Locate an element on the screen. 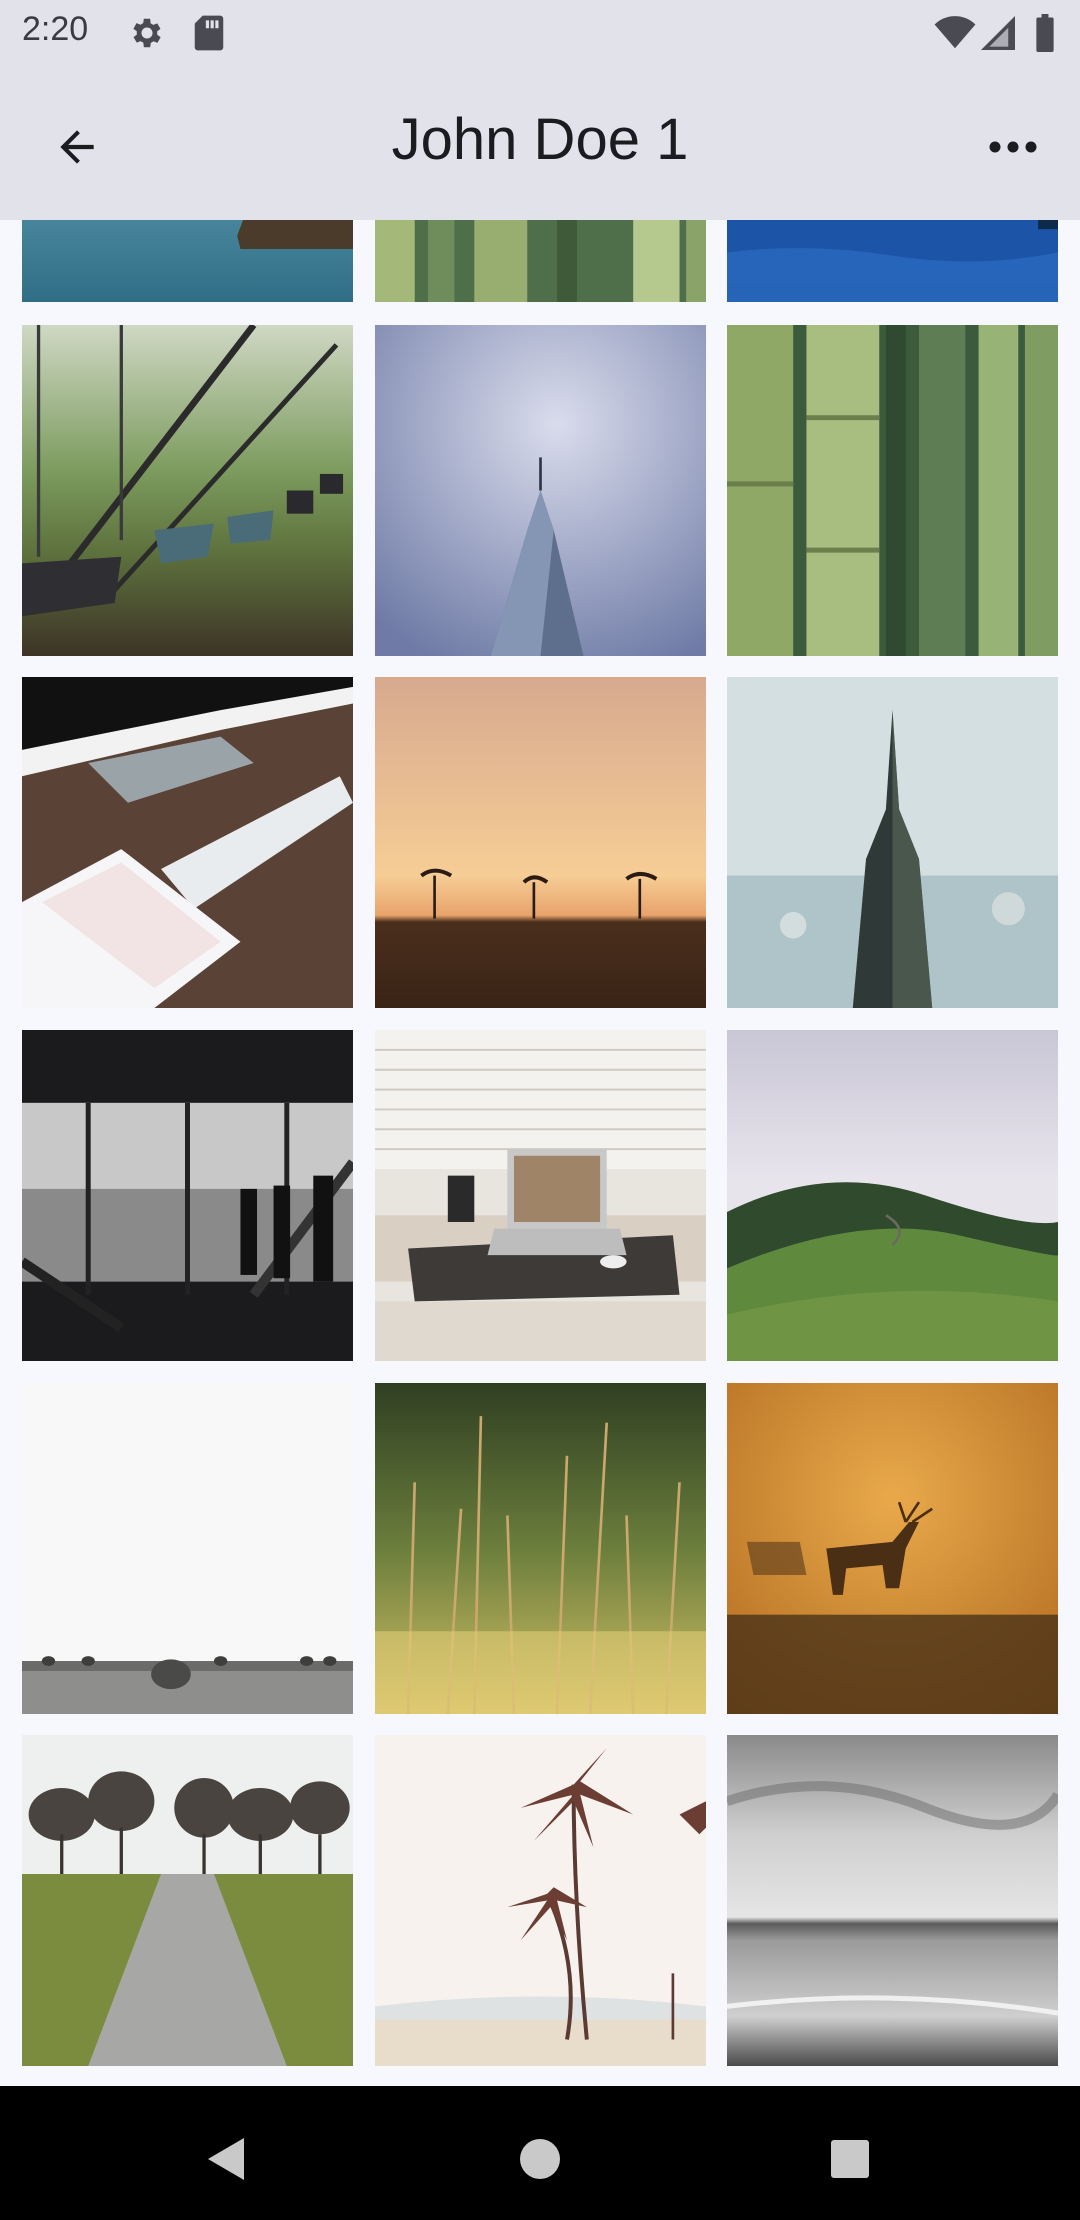 The image size is (1080, 2220). photo-tile-deer-fog is located at coordinates (892, 1548).